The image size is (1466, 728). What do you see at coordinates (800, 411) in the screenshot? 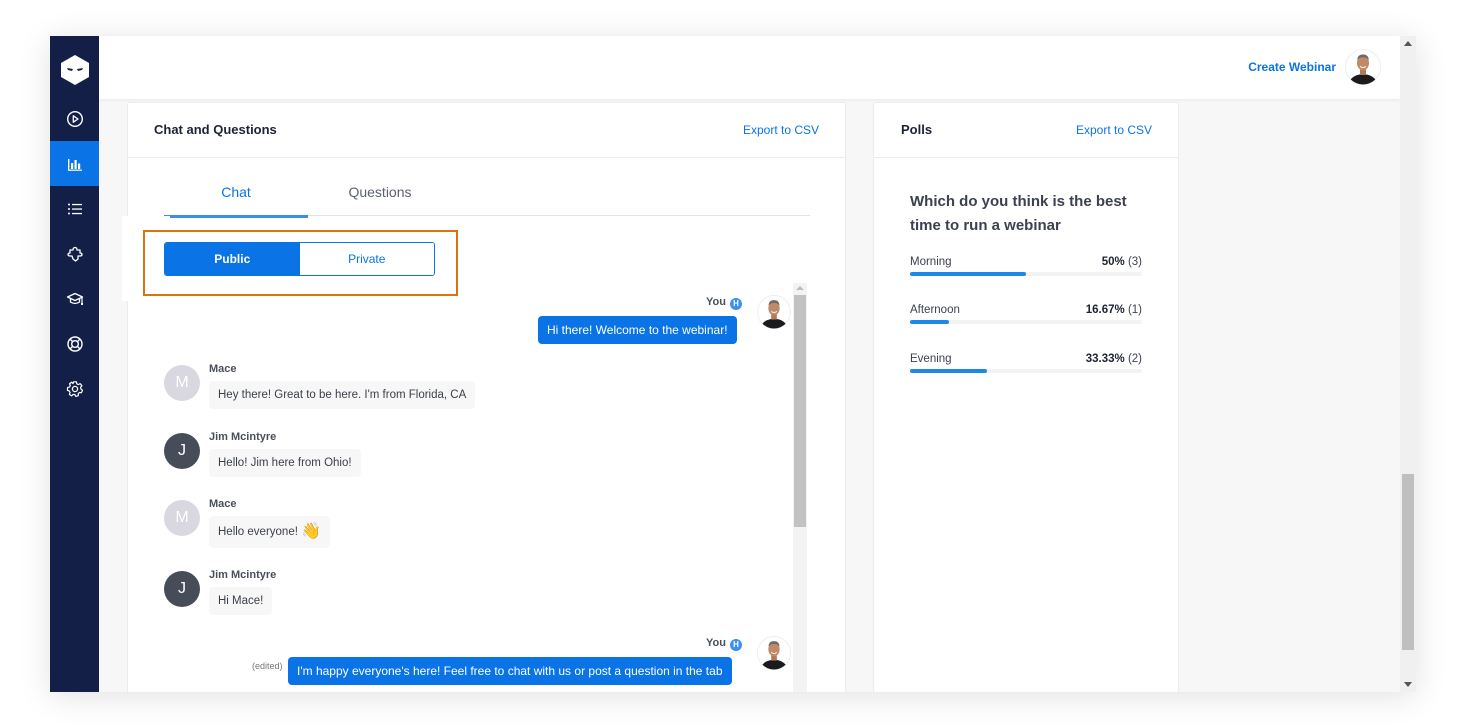
I see `chat-scrollbar-thumb` at bounding box center [800, 411].